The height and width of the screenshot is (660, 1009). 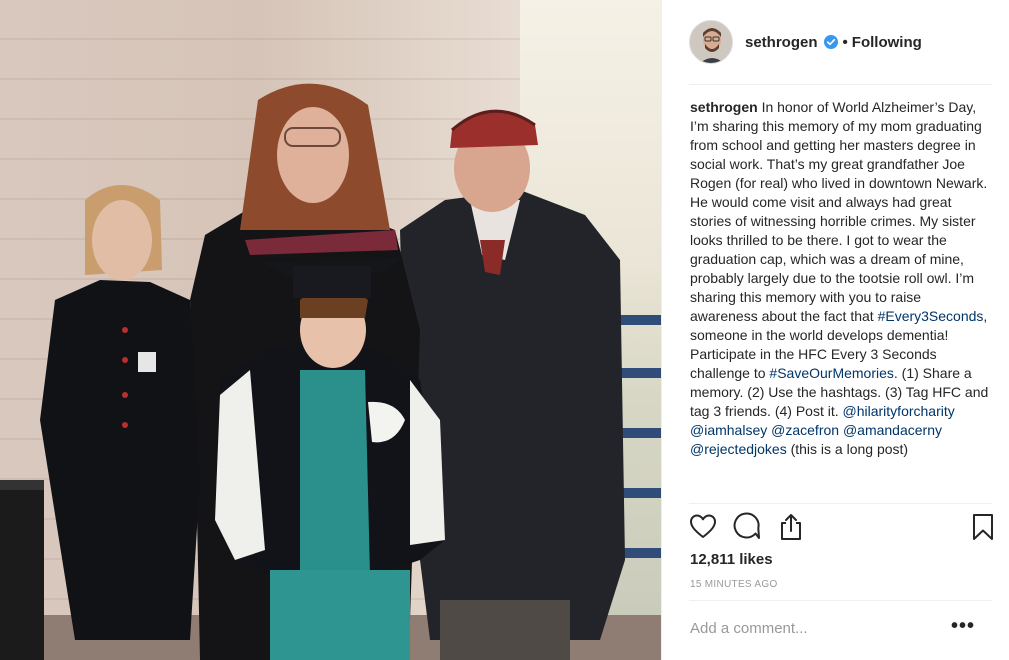 I want to click on avatar, so click(x=711, y=42).